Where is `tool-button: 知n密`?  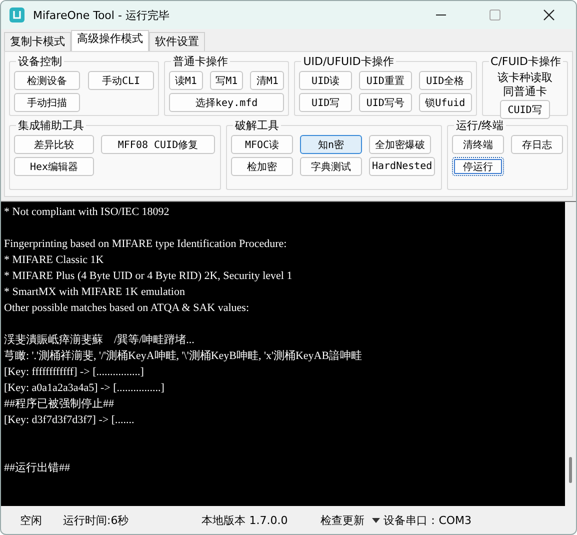 tool-button: 知n密 is located at coordinates (331, 144).